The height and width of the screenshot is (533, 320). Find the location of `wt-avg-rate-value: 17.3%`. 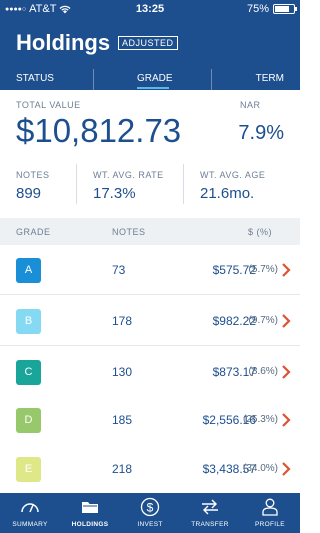

wt-avg-rate-value: 17.3% is located at coordinates (114, 193).